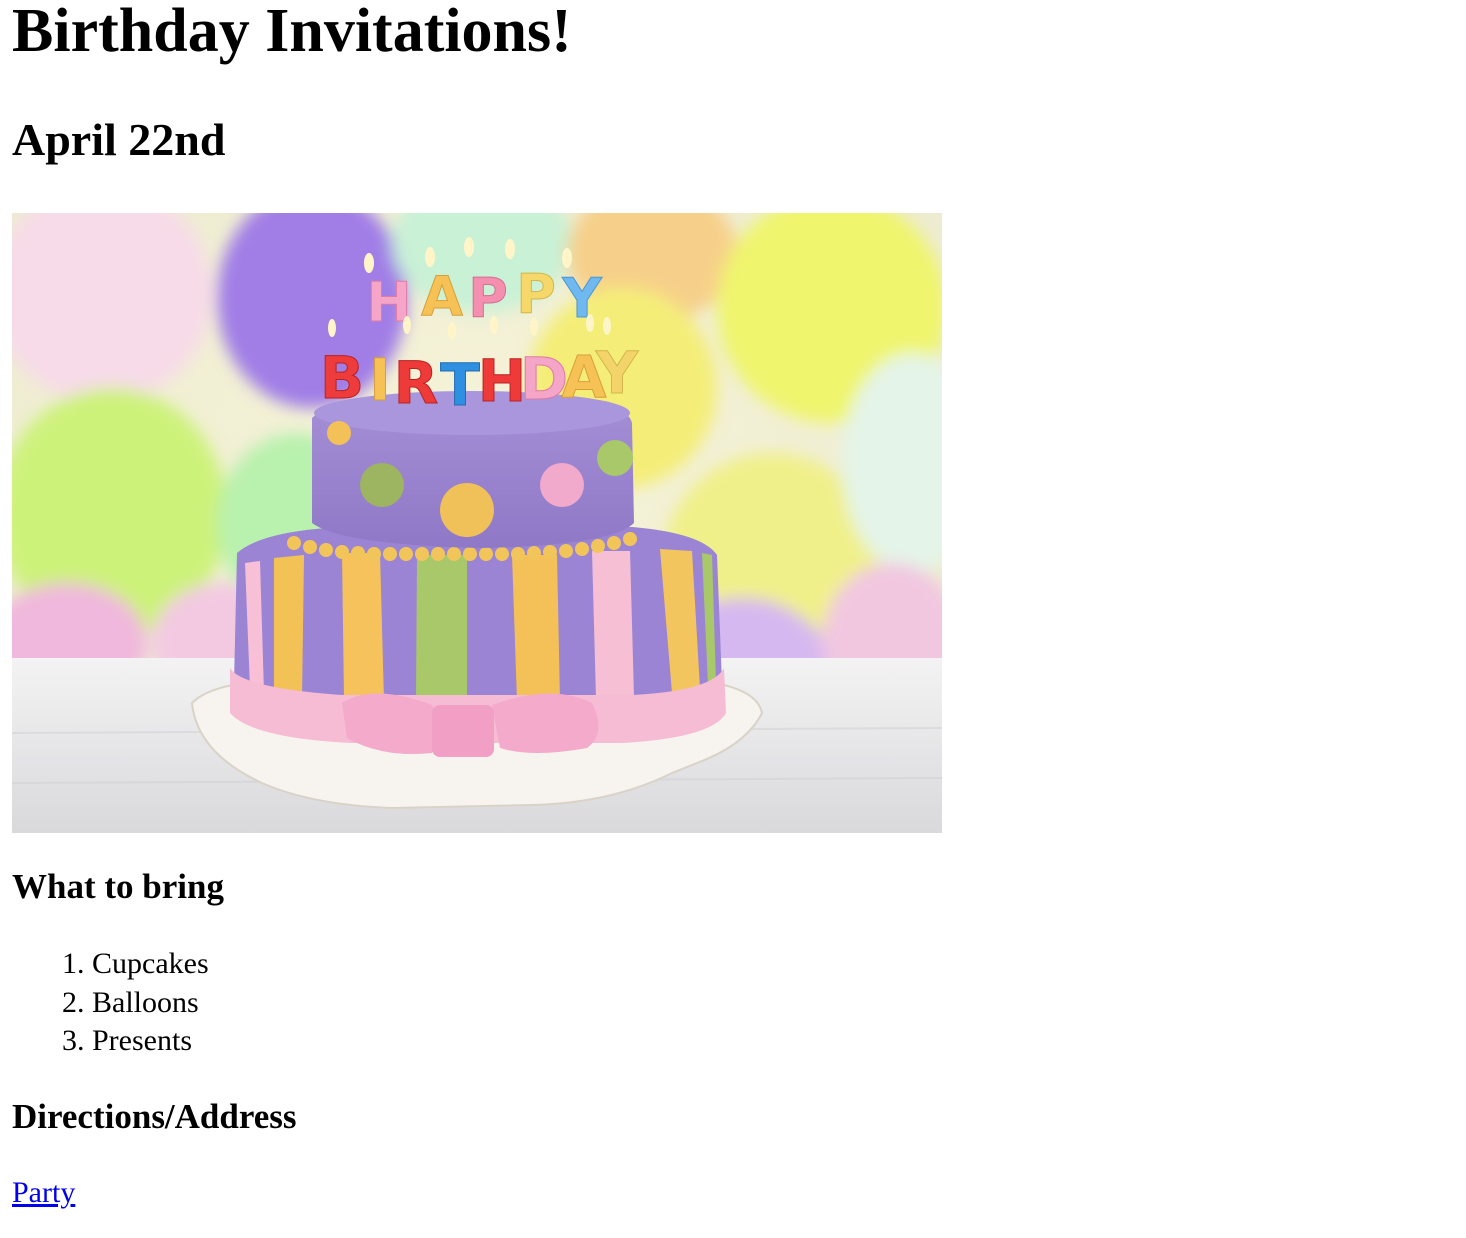 This screenshot has height=1238, width=1466. I want to click on svg-text: A, so click(442, 296).